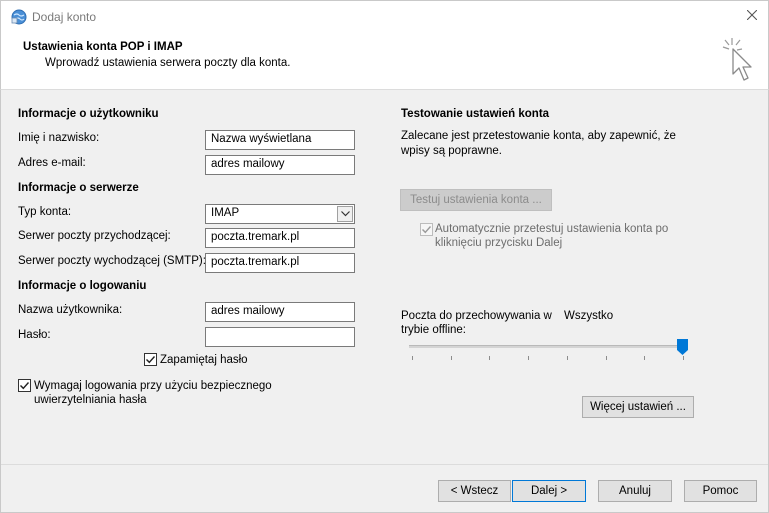  What do you see at coordinates (280, 312) in the screenshot?
I see `username-field: adres mailowy` at bounding box center [280, 312].